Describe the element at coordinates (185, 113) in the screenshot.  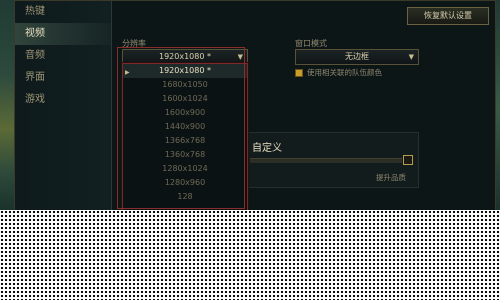
I see `resolution-option: 1600x900` at that location.